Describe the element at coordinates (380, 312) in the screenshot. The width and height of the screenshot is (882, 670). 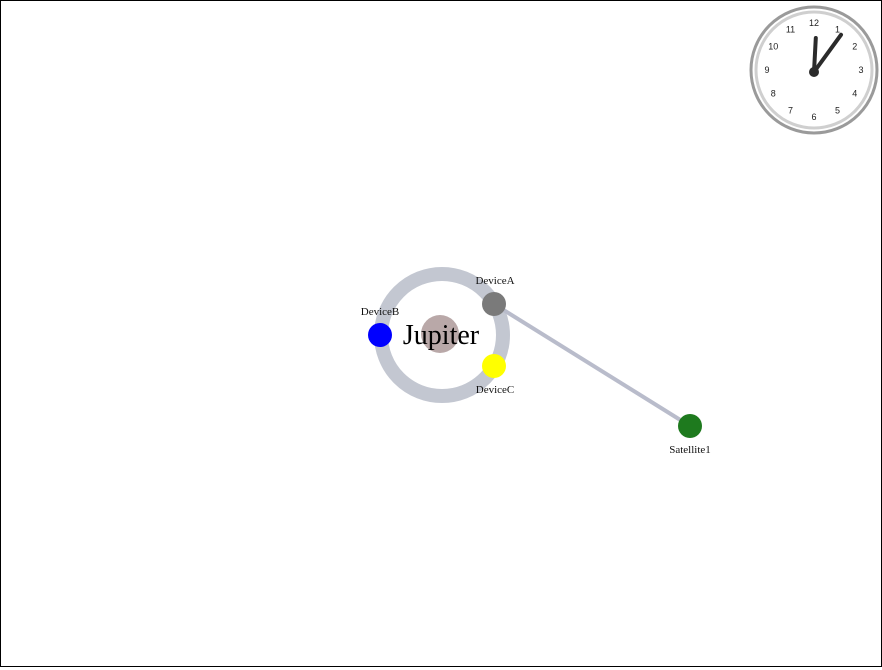
I see `device-b-label: DeviceB` at that location.